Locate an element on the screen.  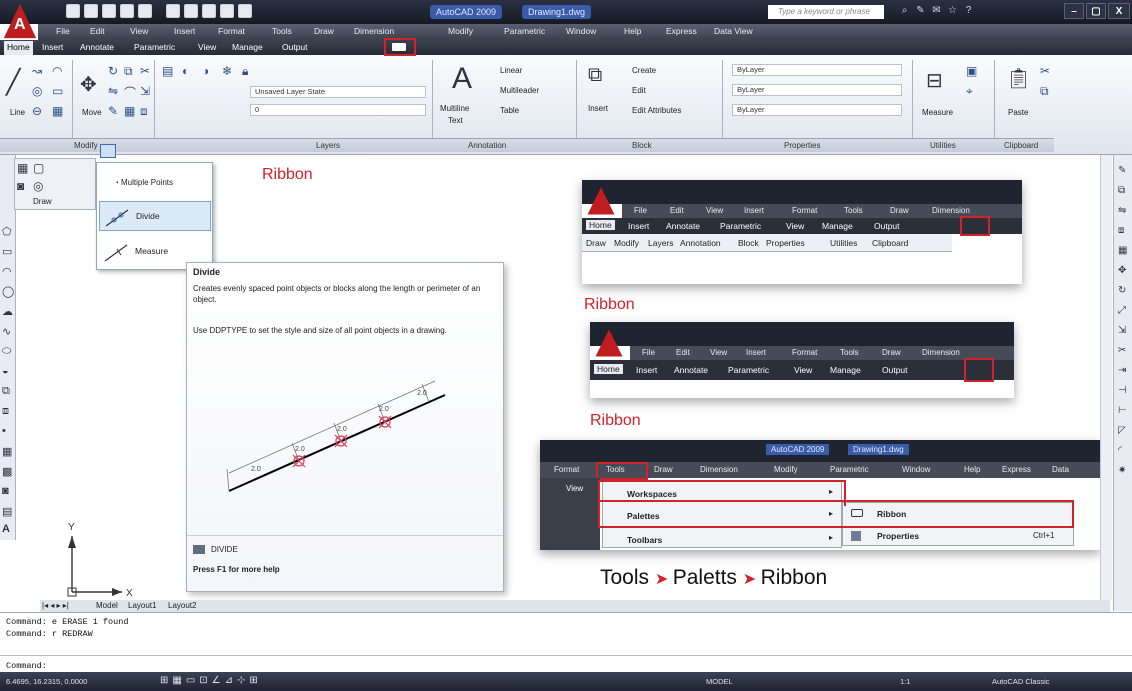
layout-nav-icon: |◂ ◂ ▸ ▸| is located at coordinates (55, 605).